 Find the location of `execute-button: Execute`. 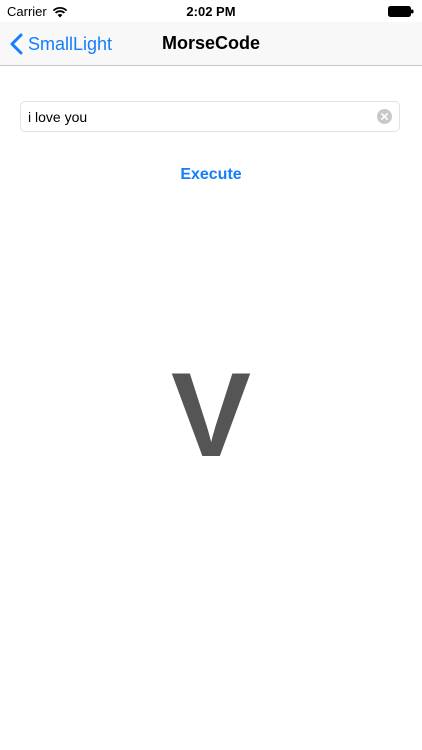

execute-button: Execute is located at coordinates (211, 175).